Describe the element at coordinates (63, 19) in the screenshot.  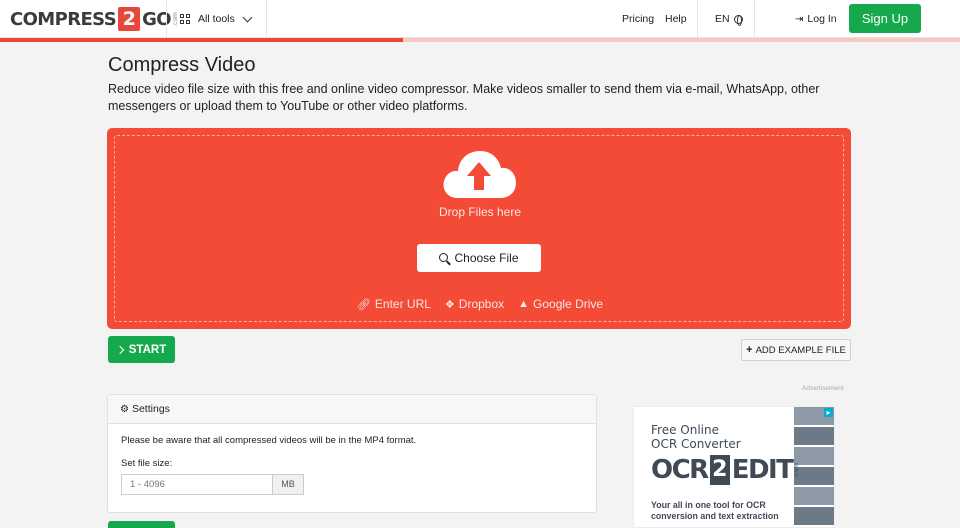
I see `logo-text-left: COMPRESS` at that location.